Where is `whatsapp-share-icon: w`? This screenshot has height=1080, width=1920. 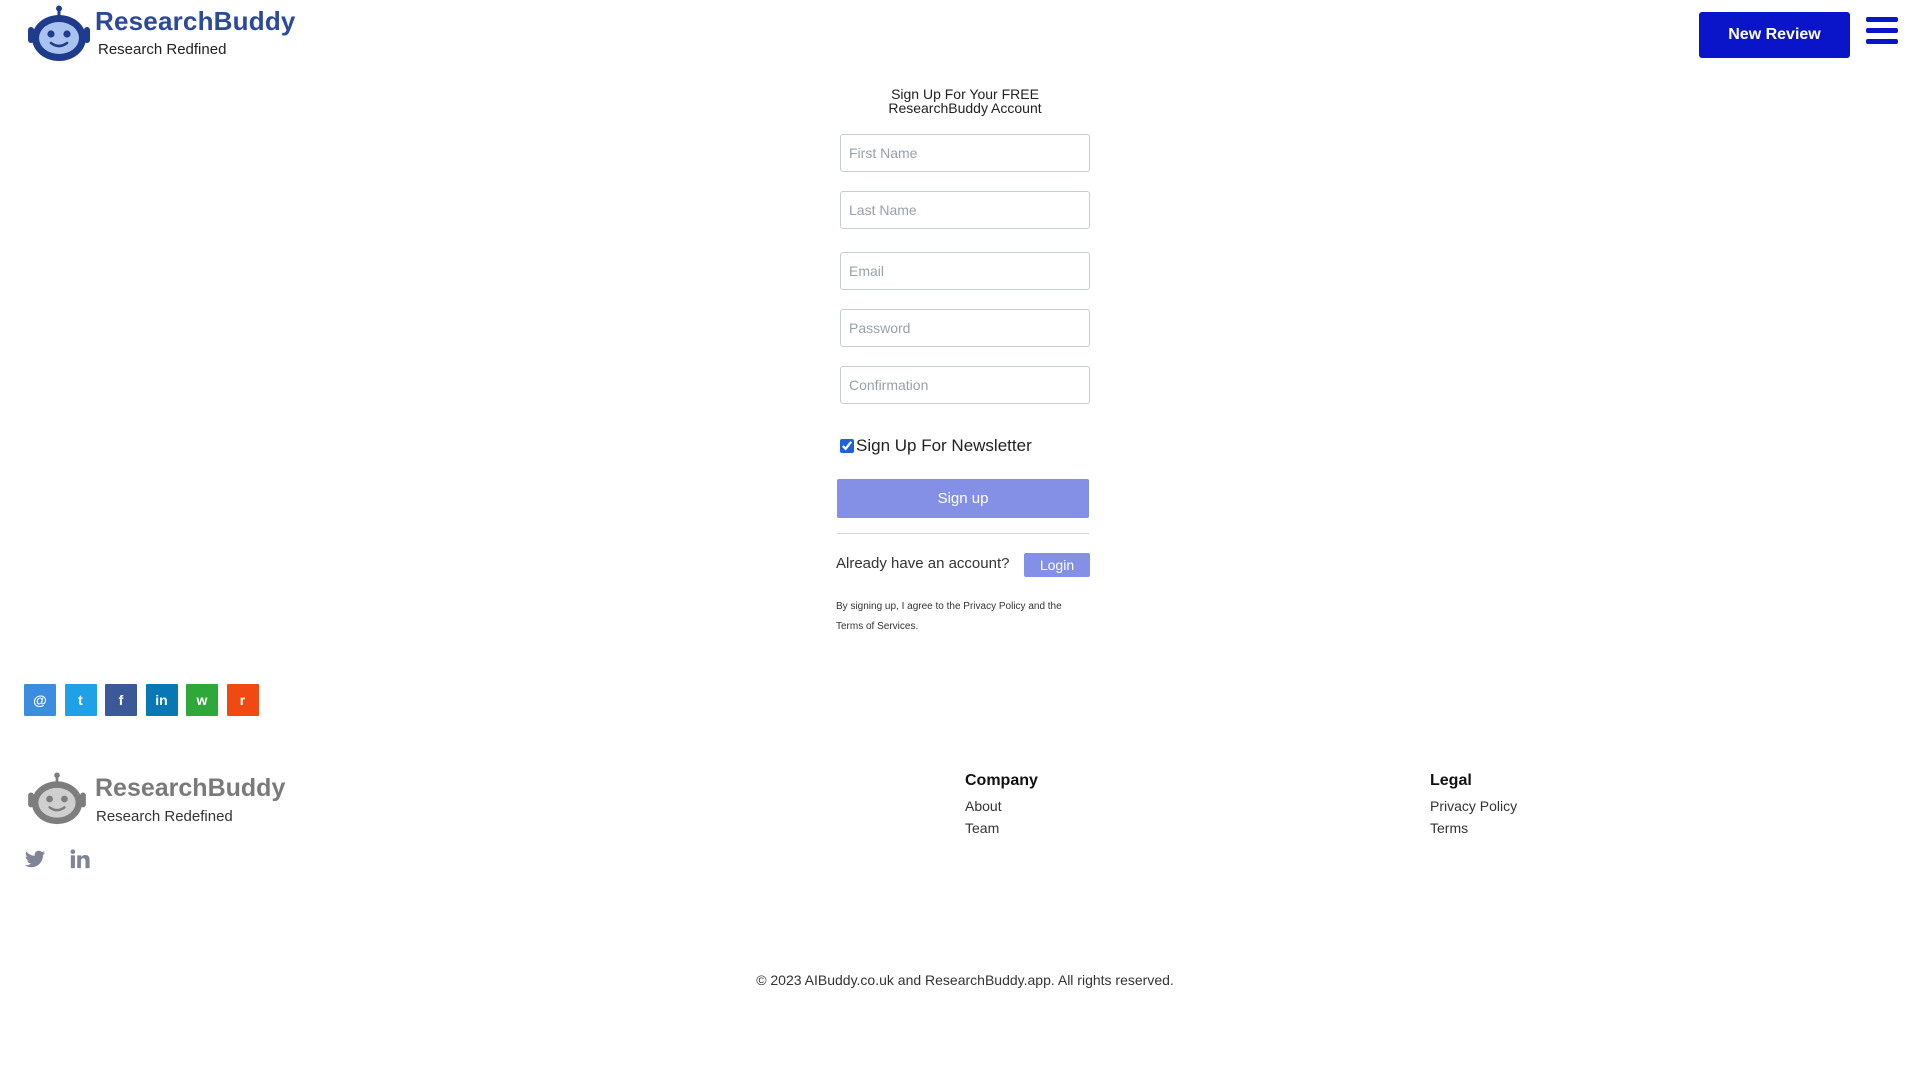
whatsapp-share-icon: w is located at coordinates (202, 700).